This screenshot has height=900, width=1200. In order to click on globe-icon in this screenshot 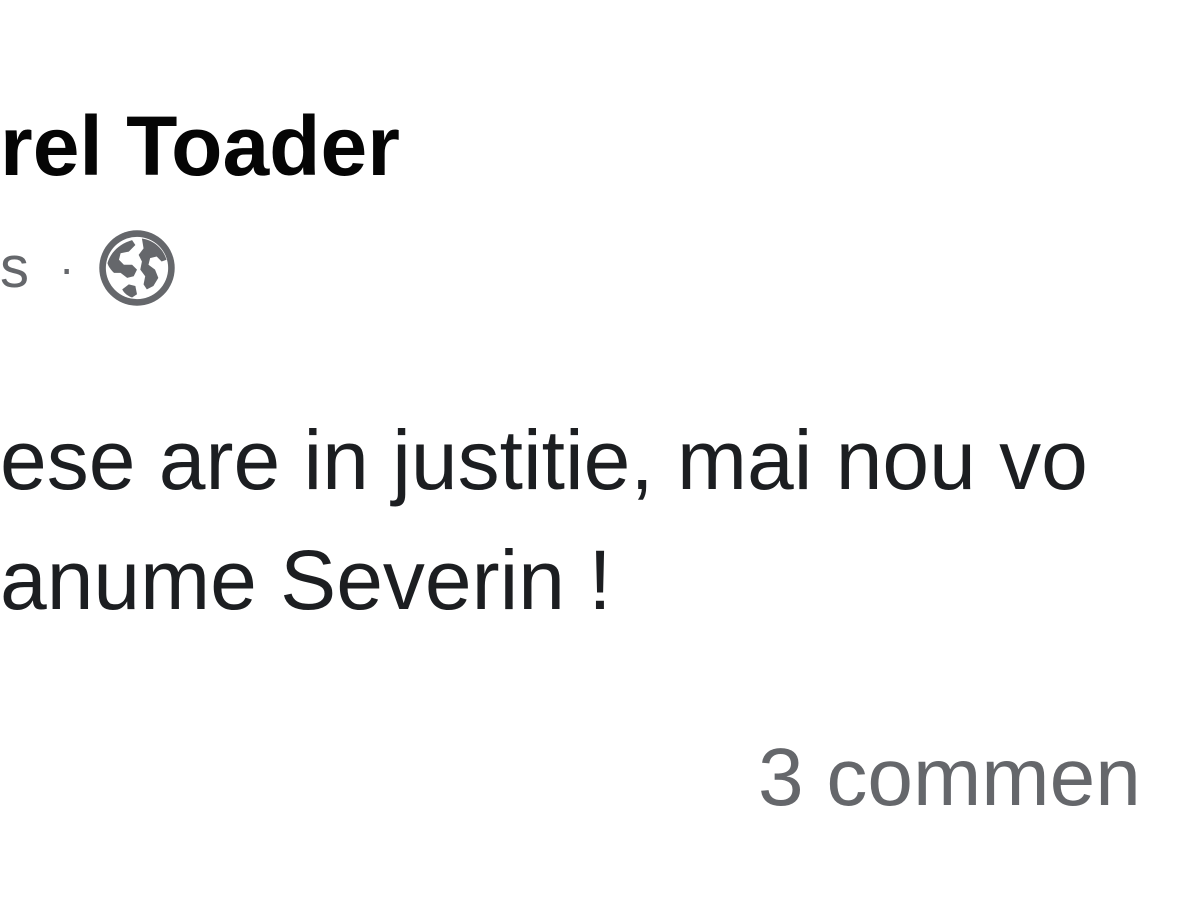, I will do `click(137, 268)`.